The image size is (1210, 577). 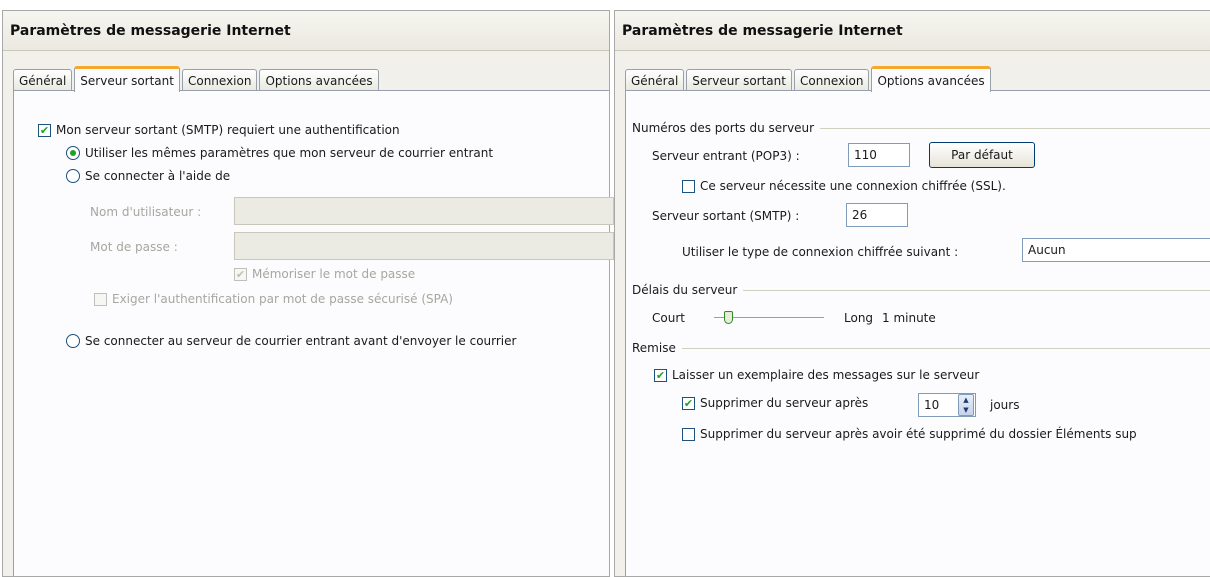 I want to click on ssl-checkbox, so click(x=688, y=186).